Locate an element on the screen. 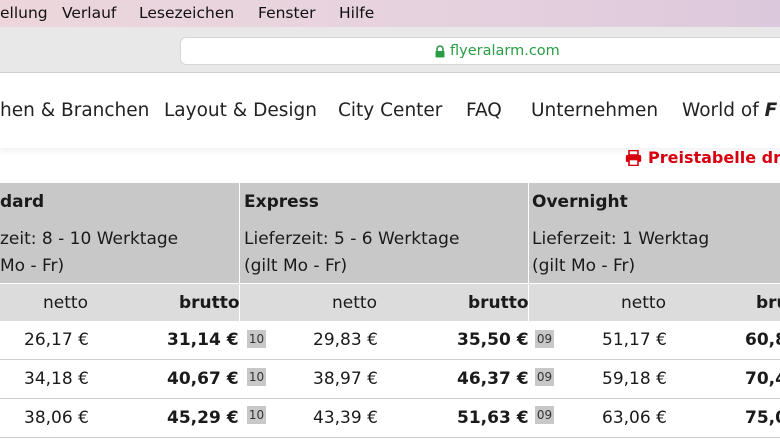 The width and height of the screenshot is (780, 439). url-display: flyeralarm.com is located at coordinates (497, 51).